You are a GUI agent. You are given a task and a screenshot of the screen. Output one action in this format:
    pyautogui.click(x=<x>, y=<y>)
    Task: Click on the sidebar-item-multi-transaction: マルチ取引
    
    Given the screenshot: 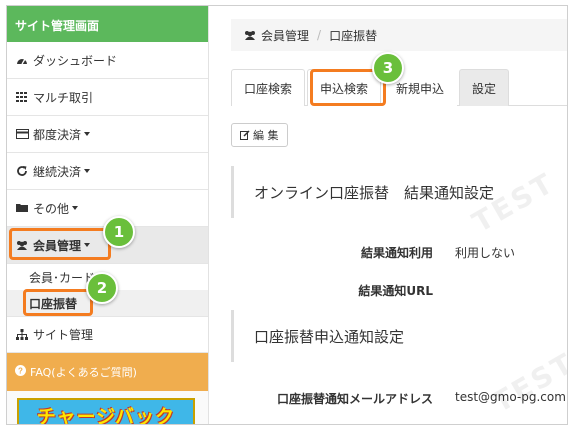 What is the action you would take?
    pyautogui.click(x=107, y=97)
    